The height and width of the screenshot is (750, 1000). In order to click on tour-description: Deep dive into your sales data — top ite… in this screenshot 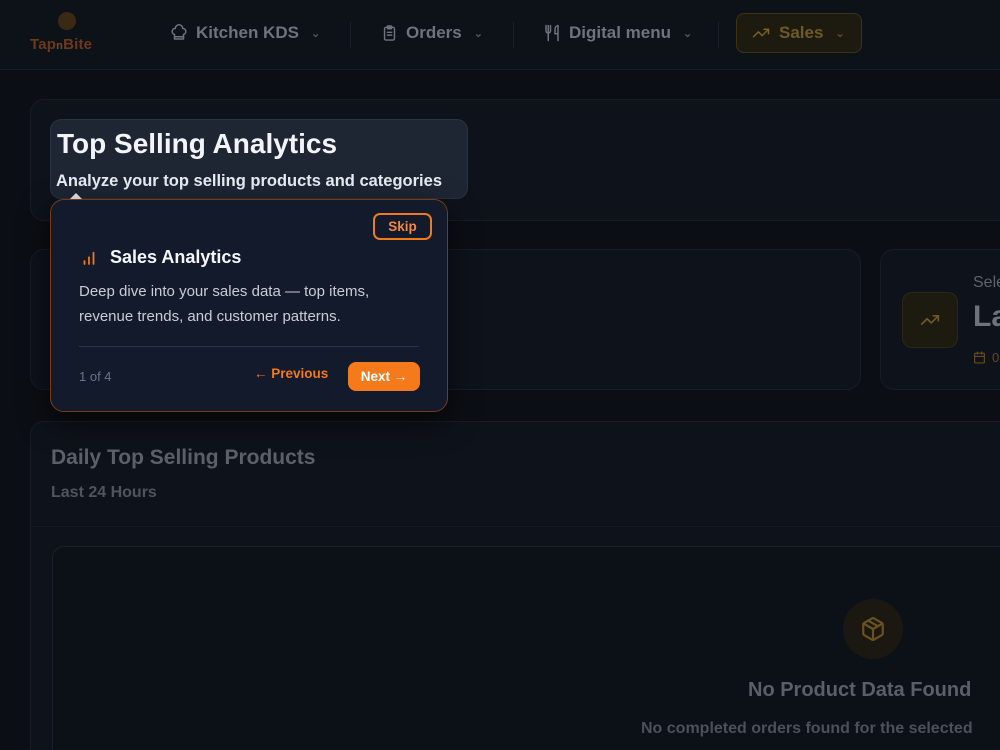, I will do `click(224, 304)`.